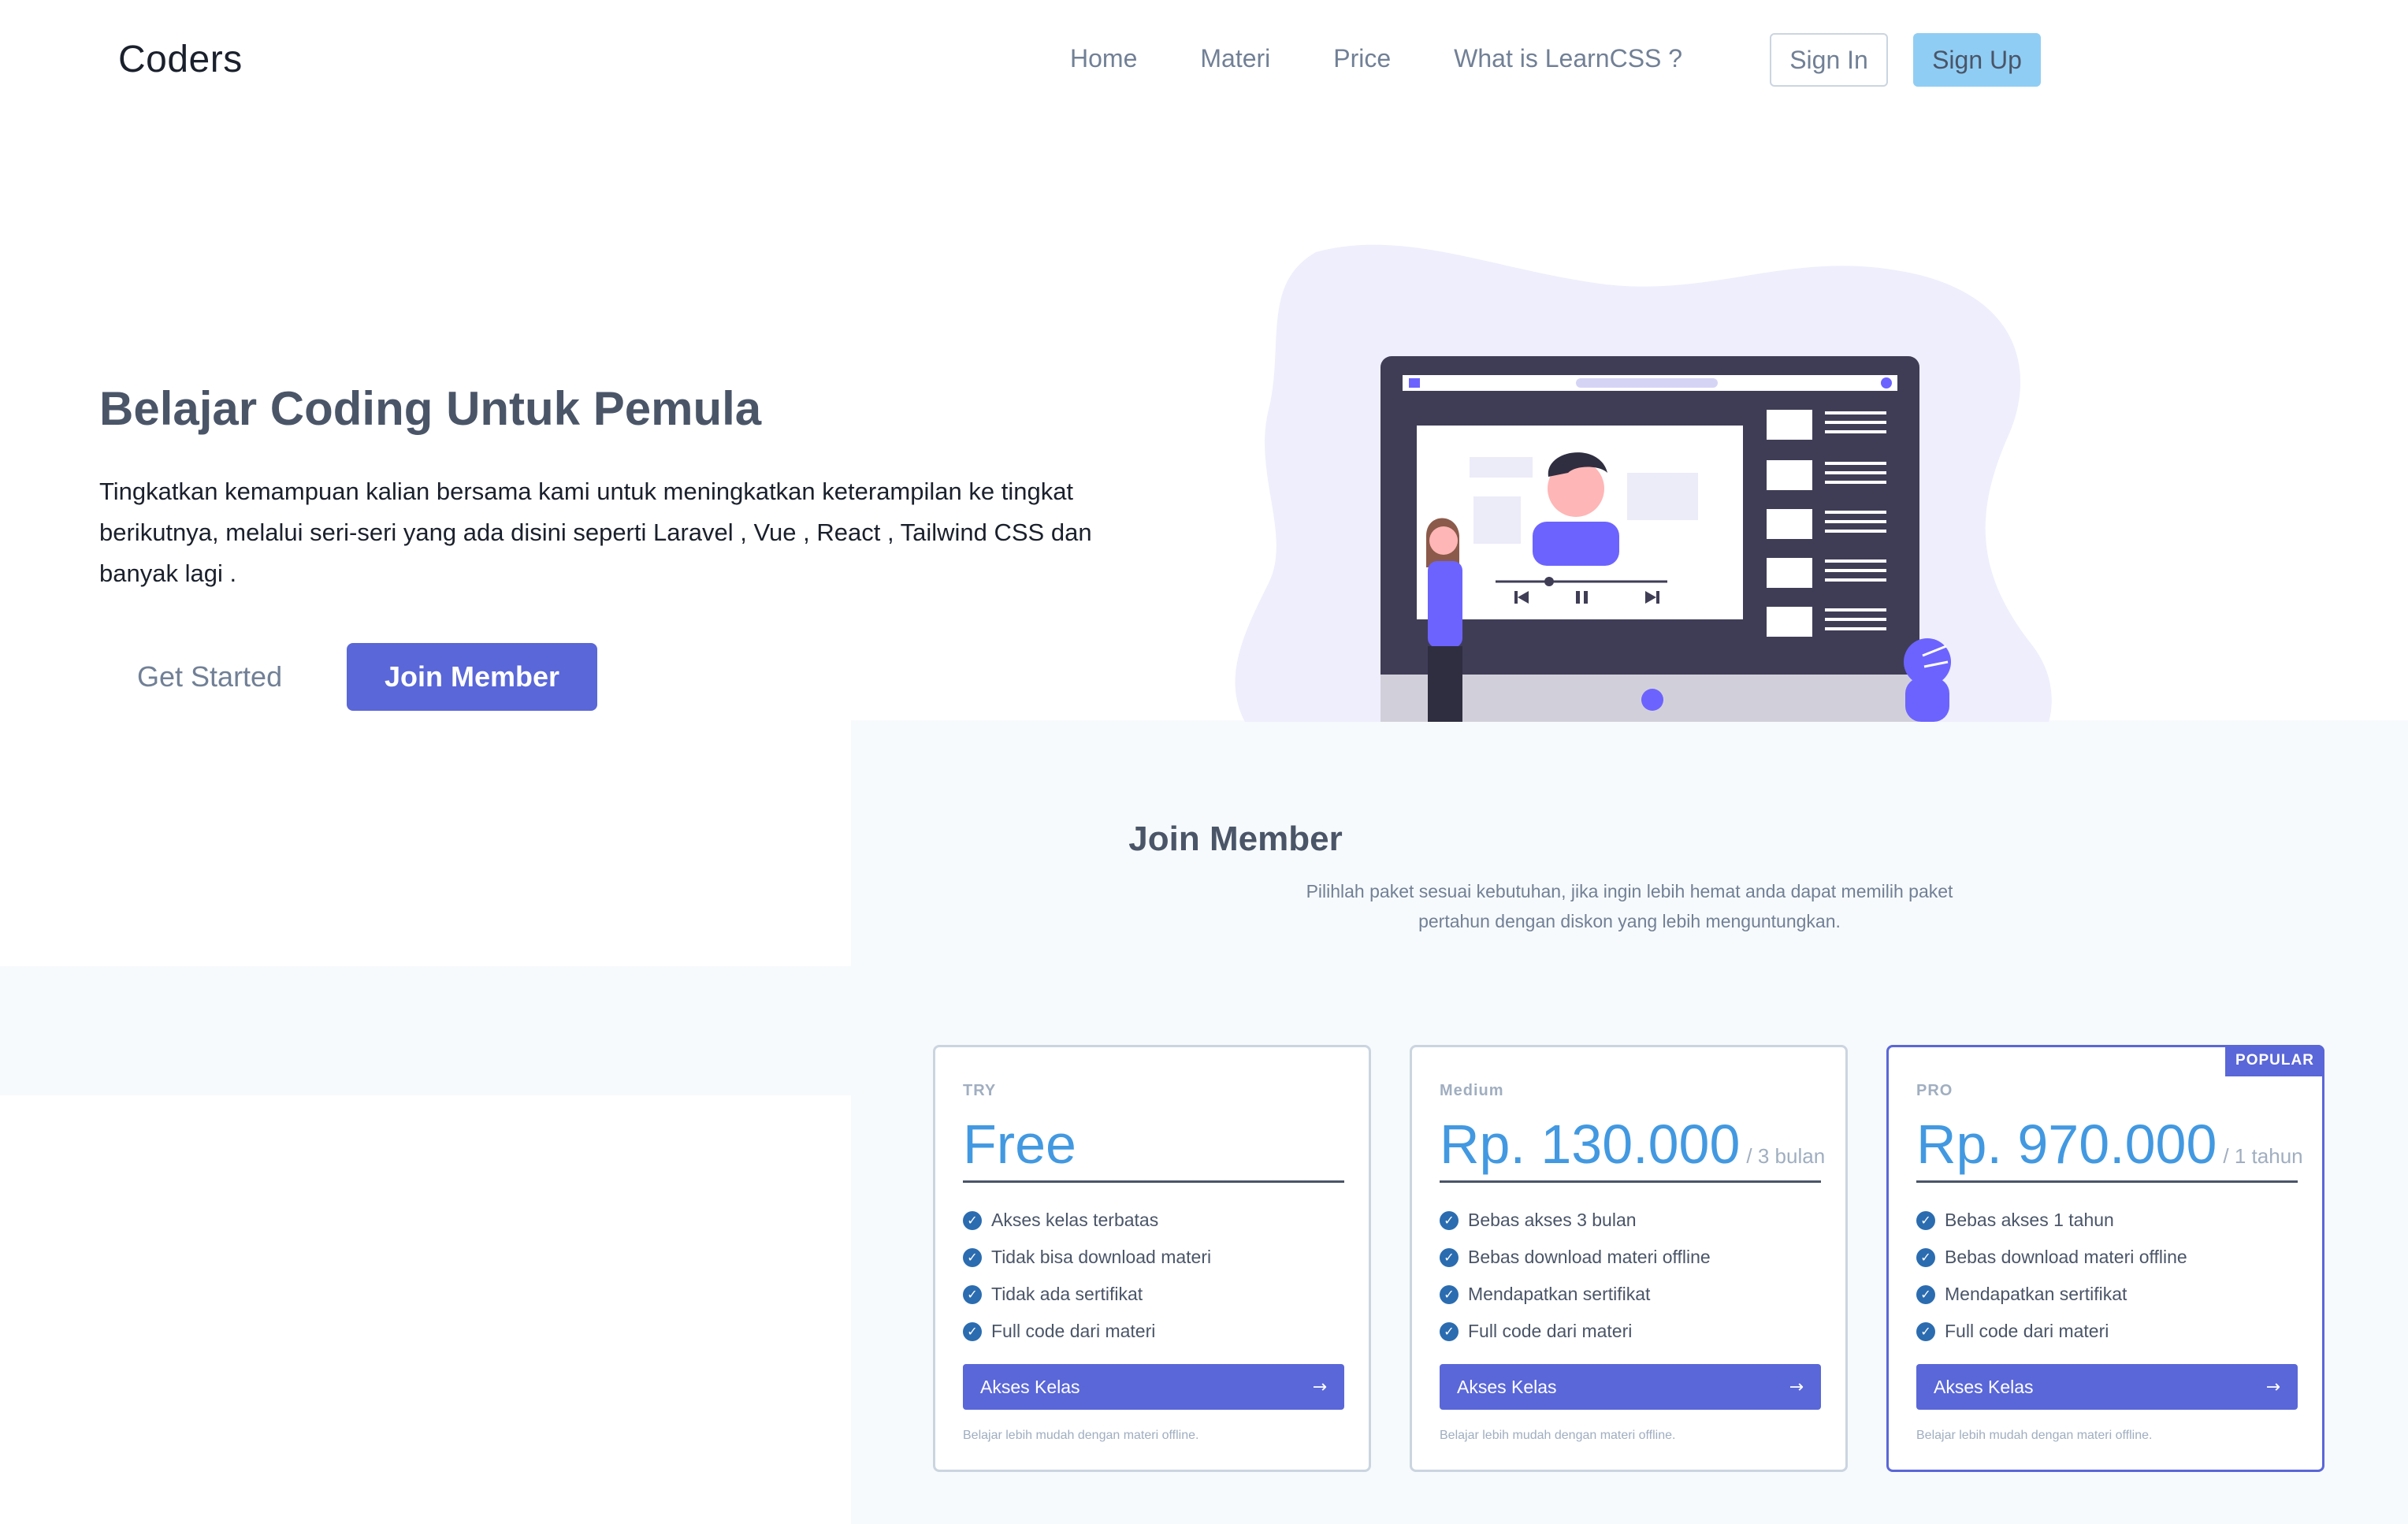 The image size is (2408, 1524). Describe the element at coordinates (431, 408) in the screenshot. I see `hero-title: Belajar Coding Untuk Pemula` at that location.